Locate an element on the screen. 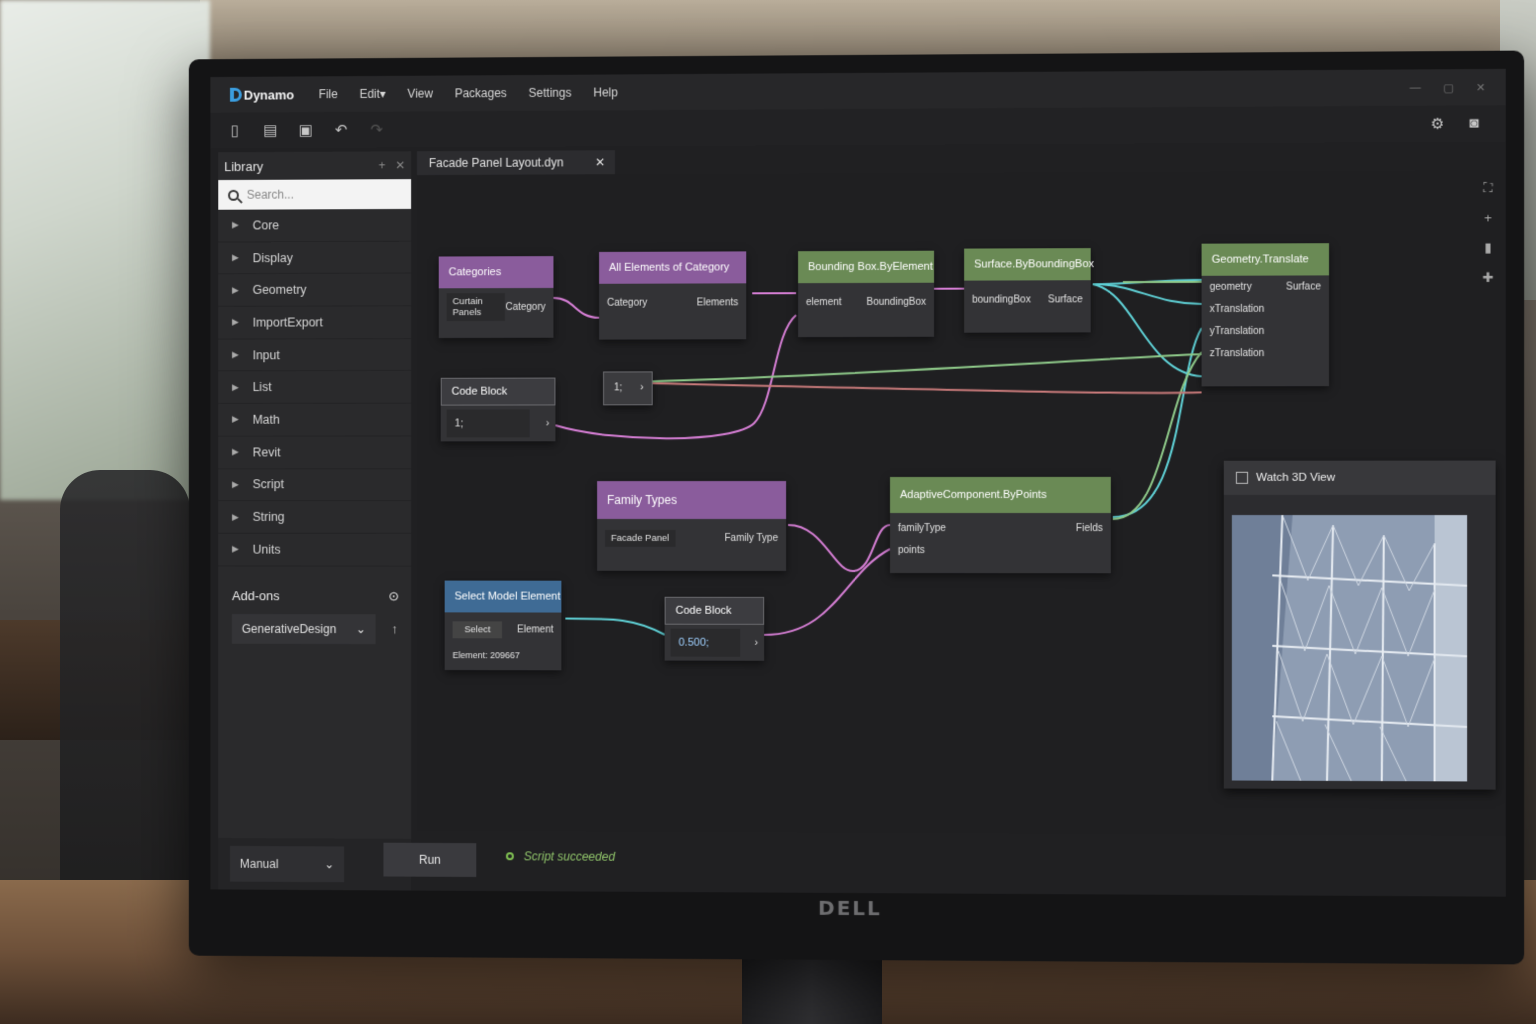 The width and height of the screenshot is (1536, 1024). zoom-in-icon: + is located at coordinates (1487, 217).